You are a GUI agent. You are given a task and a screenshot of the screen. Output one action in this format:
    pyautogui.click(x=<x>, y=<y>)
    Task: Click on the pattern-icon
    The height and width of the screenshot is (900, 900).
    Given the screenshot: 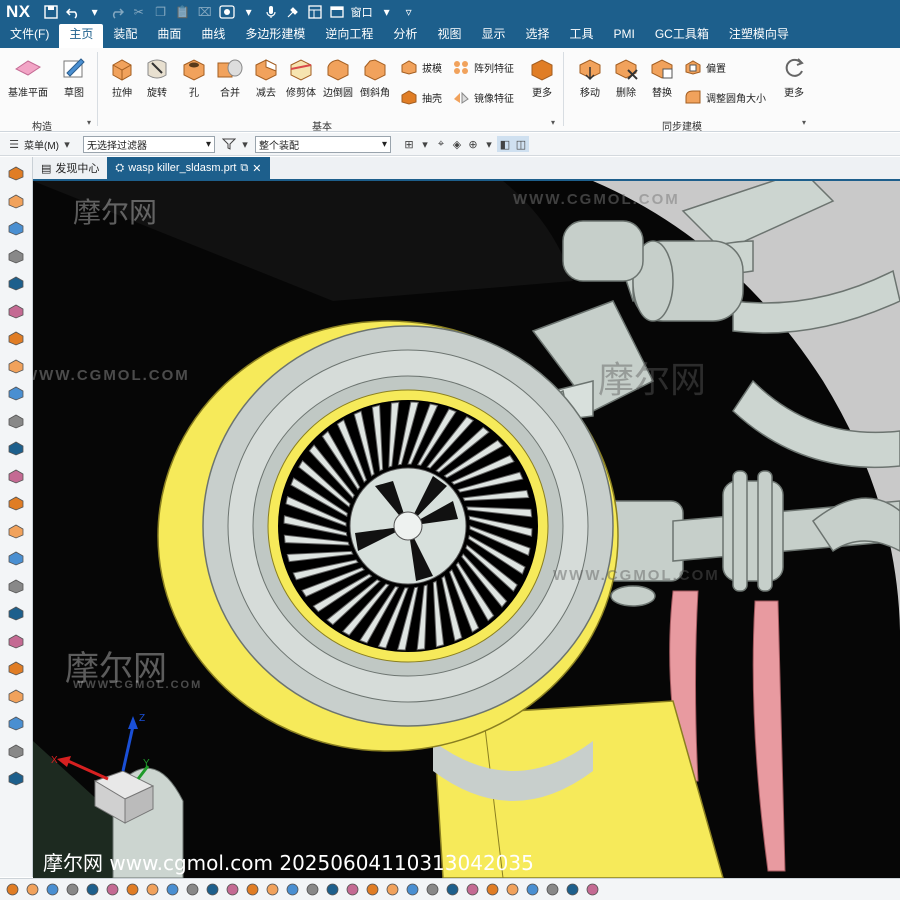 What is the action you would take?
    pyautogui.click(x=16, y=751)
    